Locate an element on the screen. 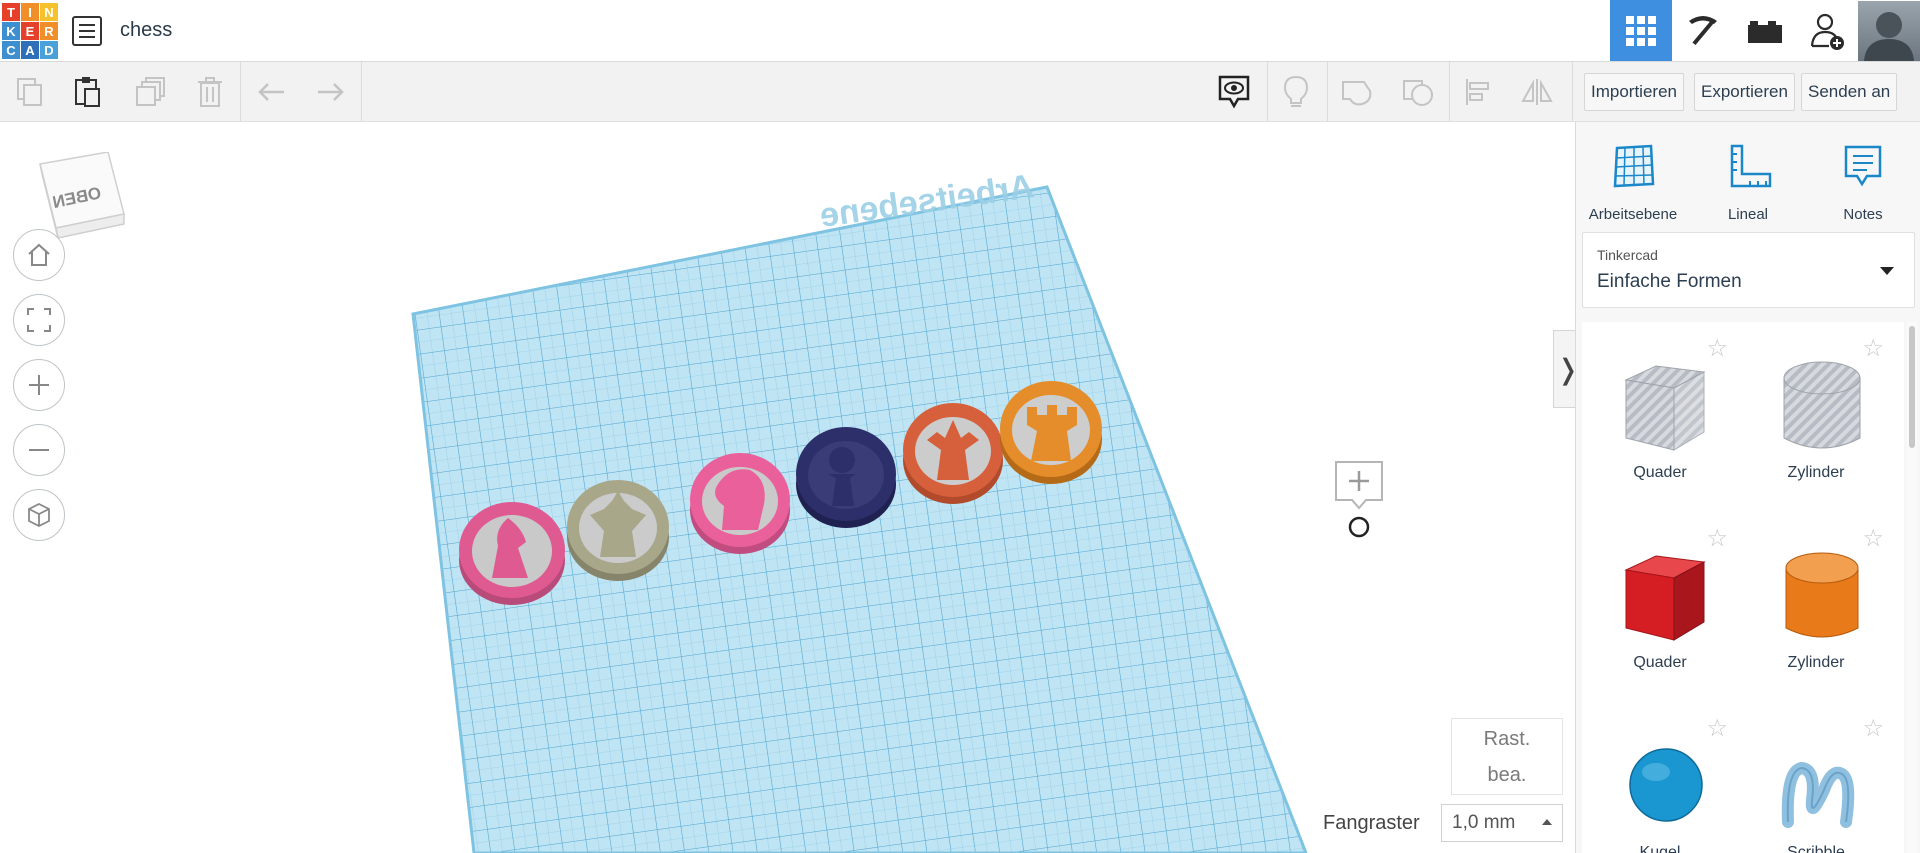 The image size is (1920, 853). logo-letter: I is located at coordinates (30, 12).